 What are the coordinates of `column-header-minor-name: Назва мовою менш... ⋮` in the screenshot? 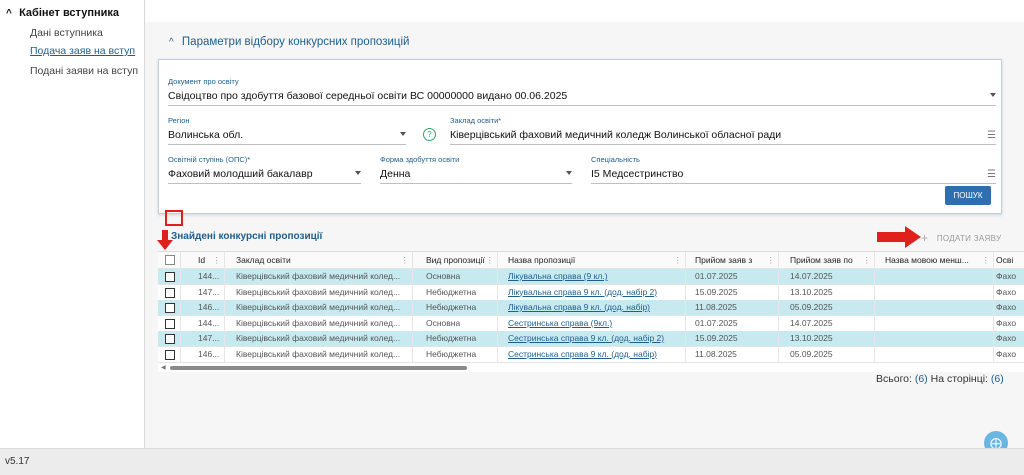 It's located at (934, 260).